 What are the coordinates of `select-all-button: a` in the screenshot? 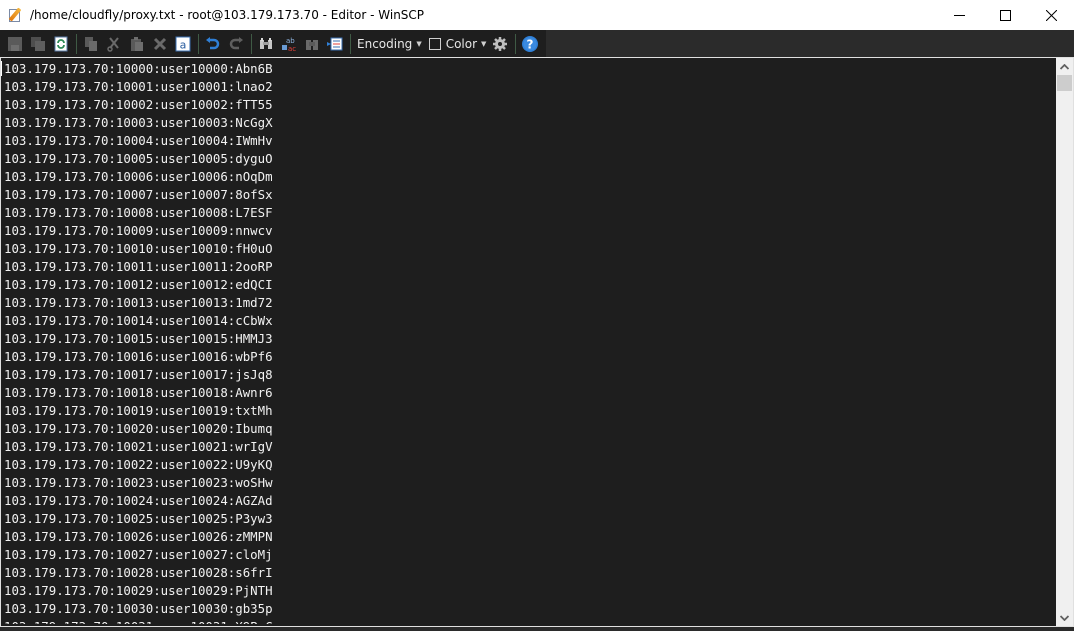 It's located at (183, 44).